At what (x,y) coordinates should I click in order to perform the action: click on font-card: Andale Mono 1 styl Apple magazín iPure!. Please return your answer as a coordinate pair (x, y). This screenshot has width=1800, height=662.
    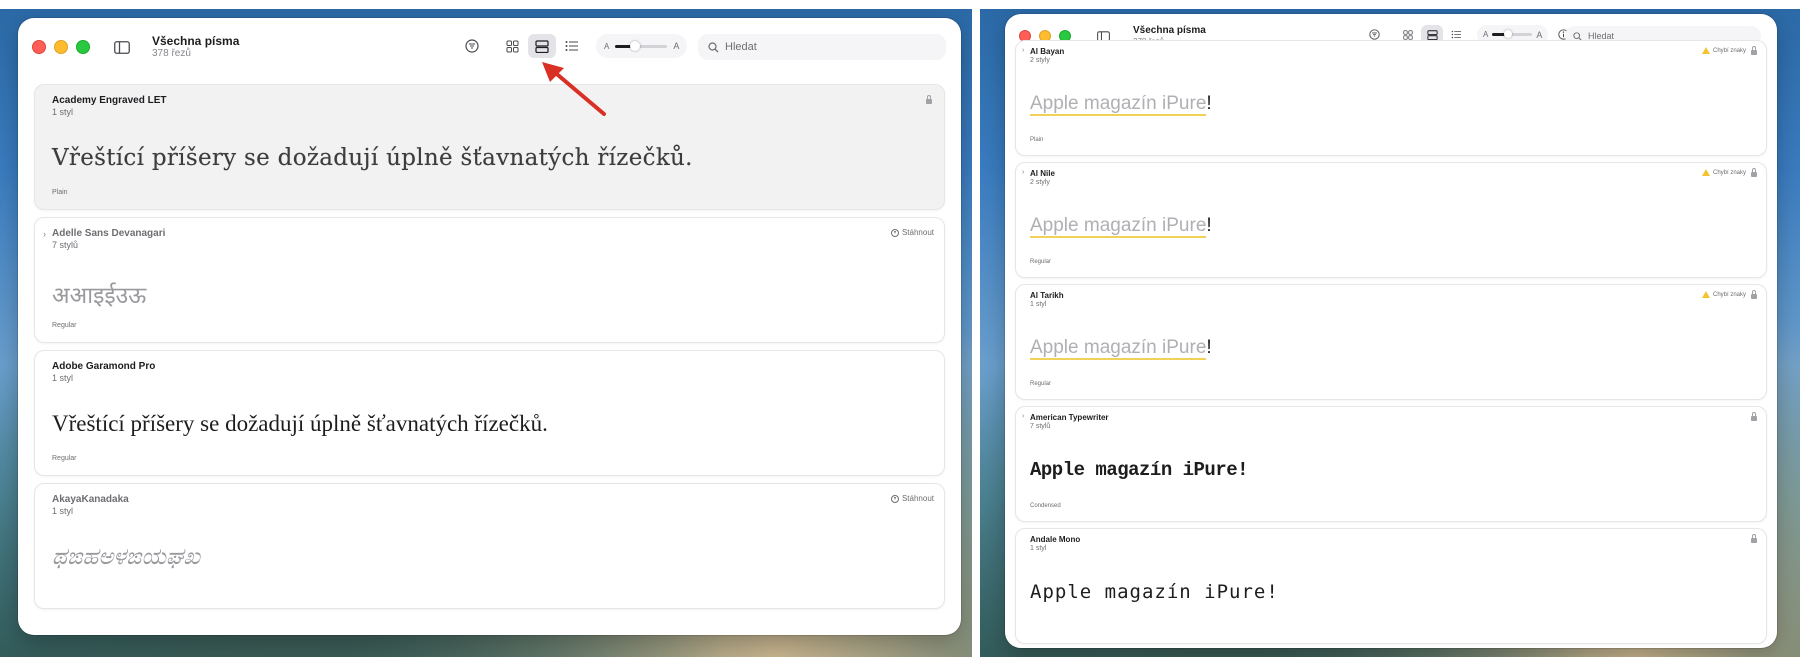
    Looking at the image, I should click on (1391, 586).